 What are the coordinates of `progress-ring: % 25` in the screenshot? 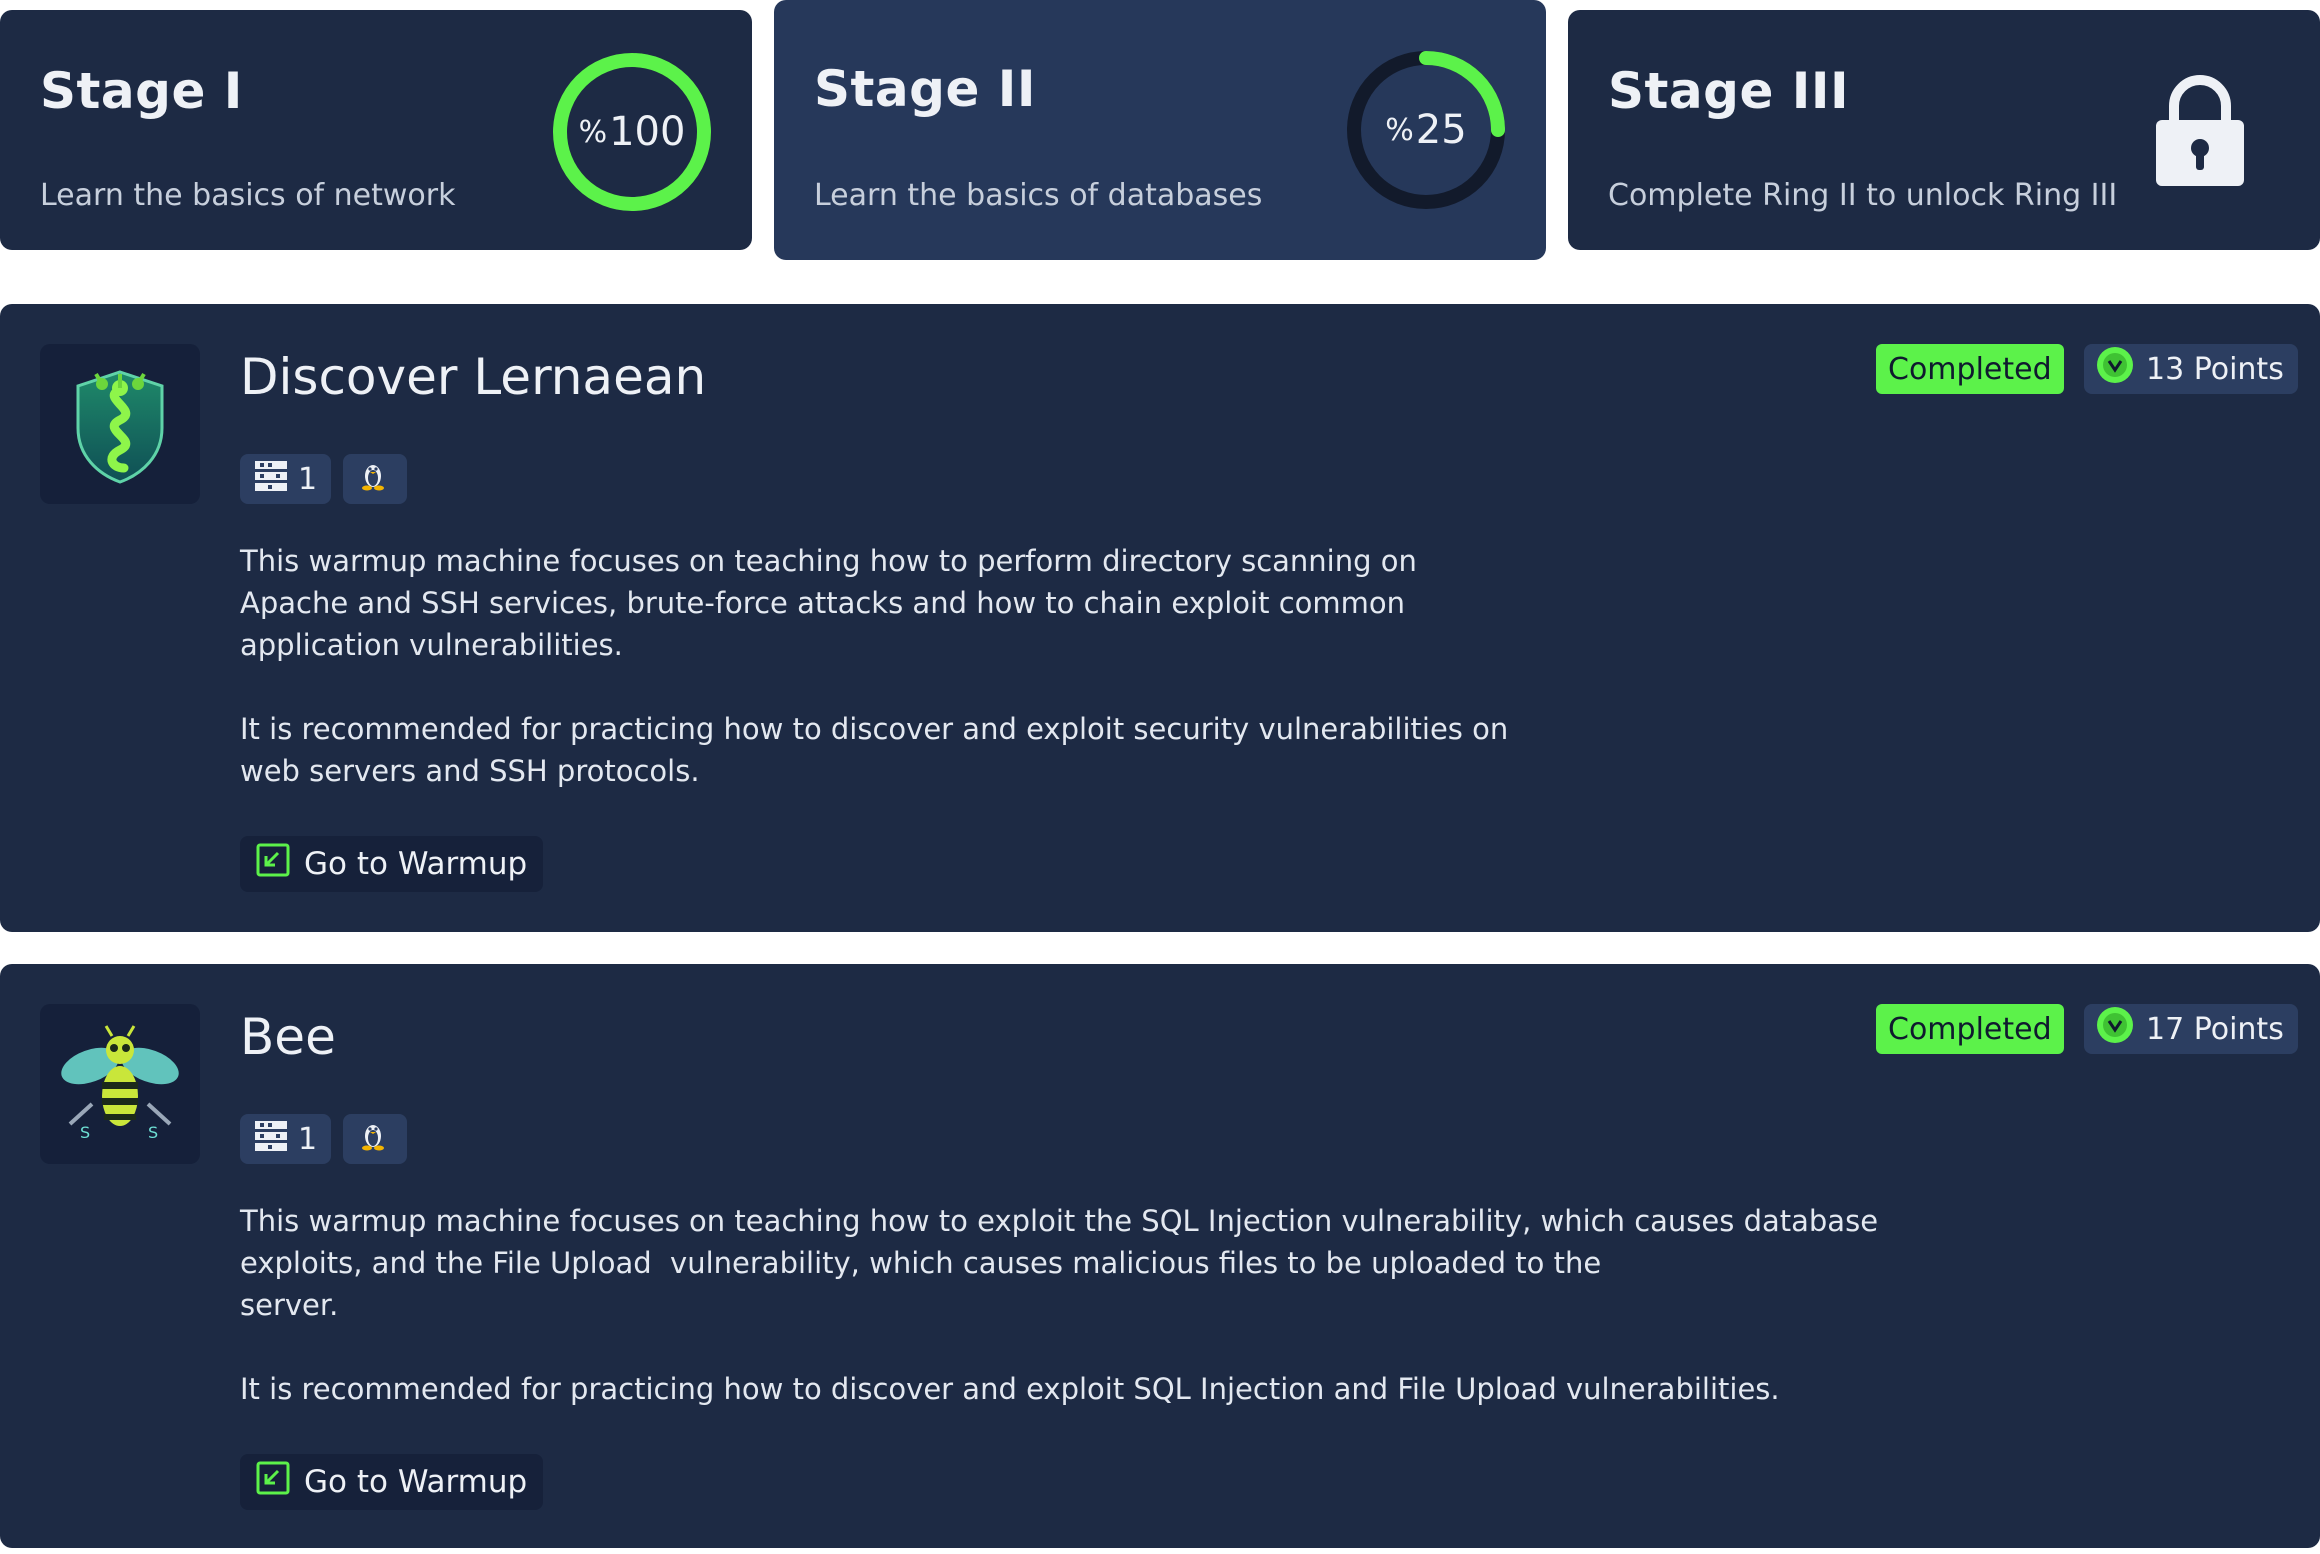 It's located at (1426, 130).